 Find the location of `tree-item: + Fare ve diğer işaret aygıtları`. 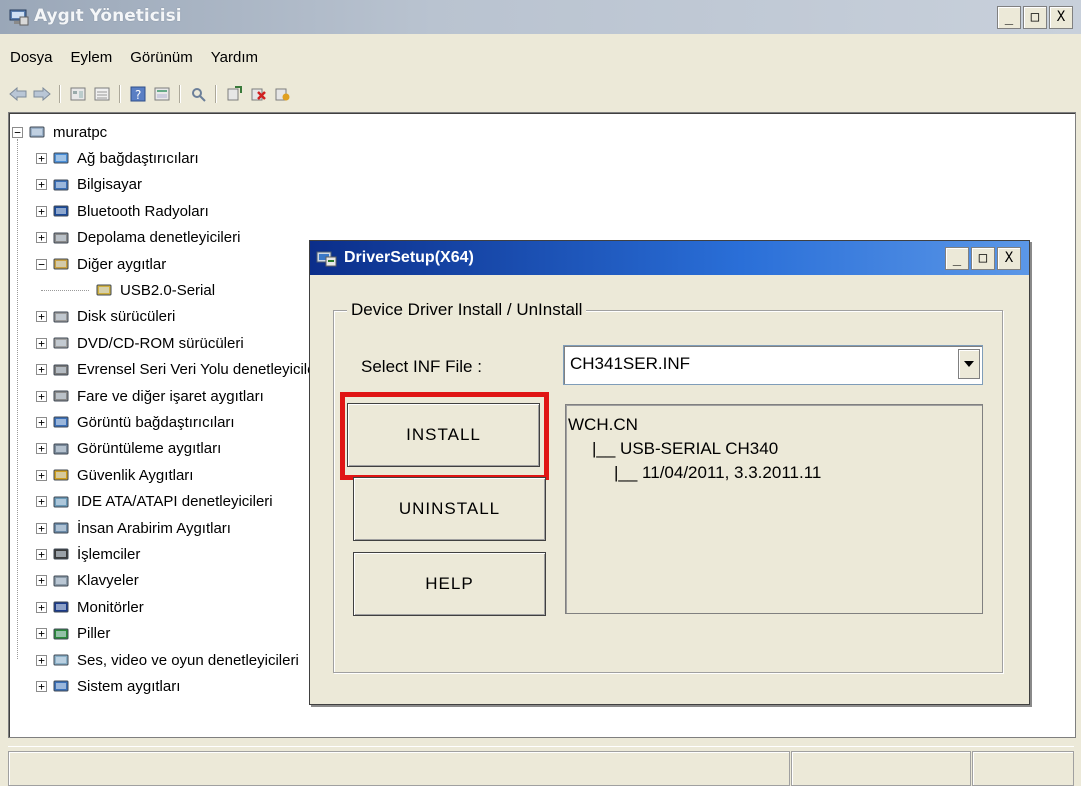

tree-item: + Fare ve diğer işaret aygıtları is located at coordinates (150, 396).